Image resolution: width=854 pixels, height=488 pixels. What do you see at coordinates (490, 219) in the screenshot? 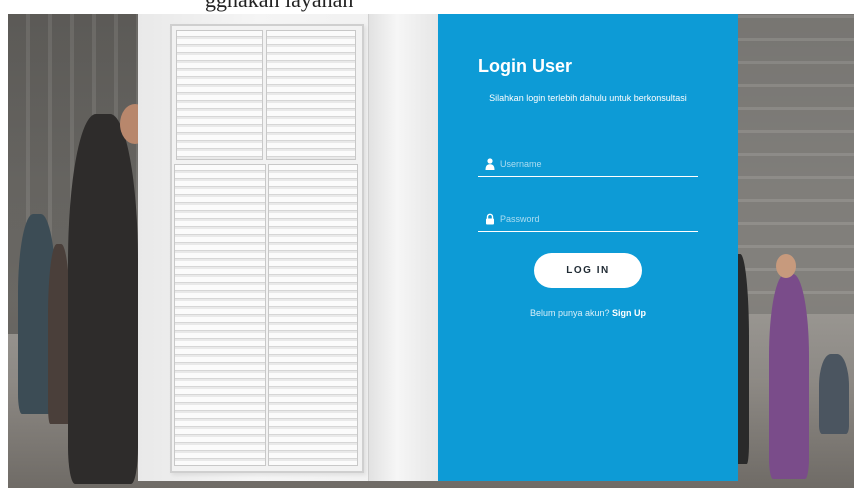
I see `lock-icon` at bounding box center [490, 219].